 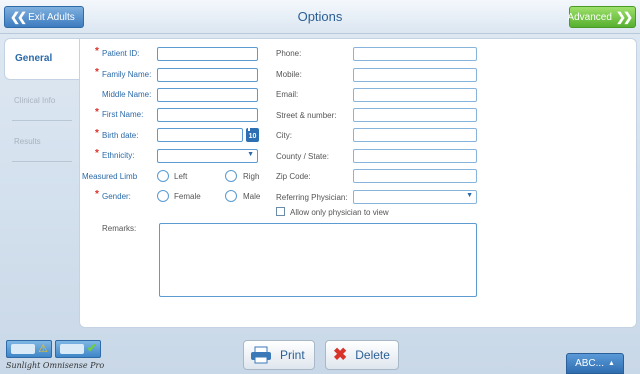 What do you see at coordinates (121, 53) in the screenshot?
I see `patient-id-label: Patient ID:` at bounding box center [121, 53].